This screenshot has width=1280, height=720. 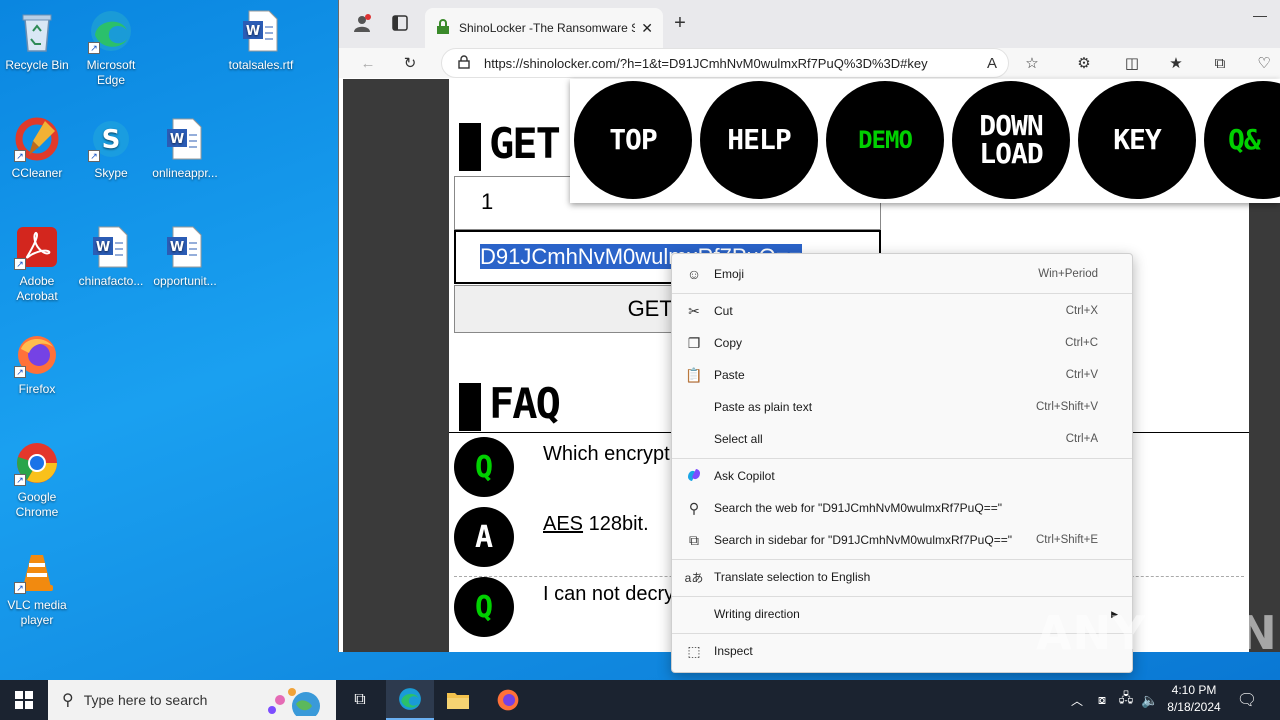 I want to click on desktop-icon-label: Skype, so click(x=111, y=173).